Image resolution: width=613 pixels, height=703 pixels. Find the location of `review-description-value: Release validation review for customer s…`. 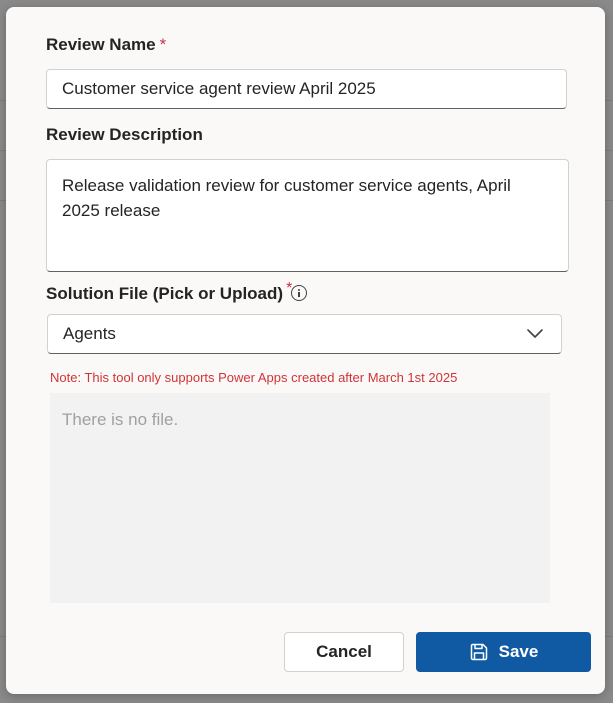

review-description-value: Release validation review for customer s… is located at coordinates (286, 198).